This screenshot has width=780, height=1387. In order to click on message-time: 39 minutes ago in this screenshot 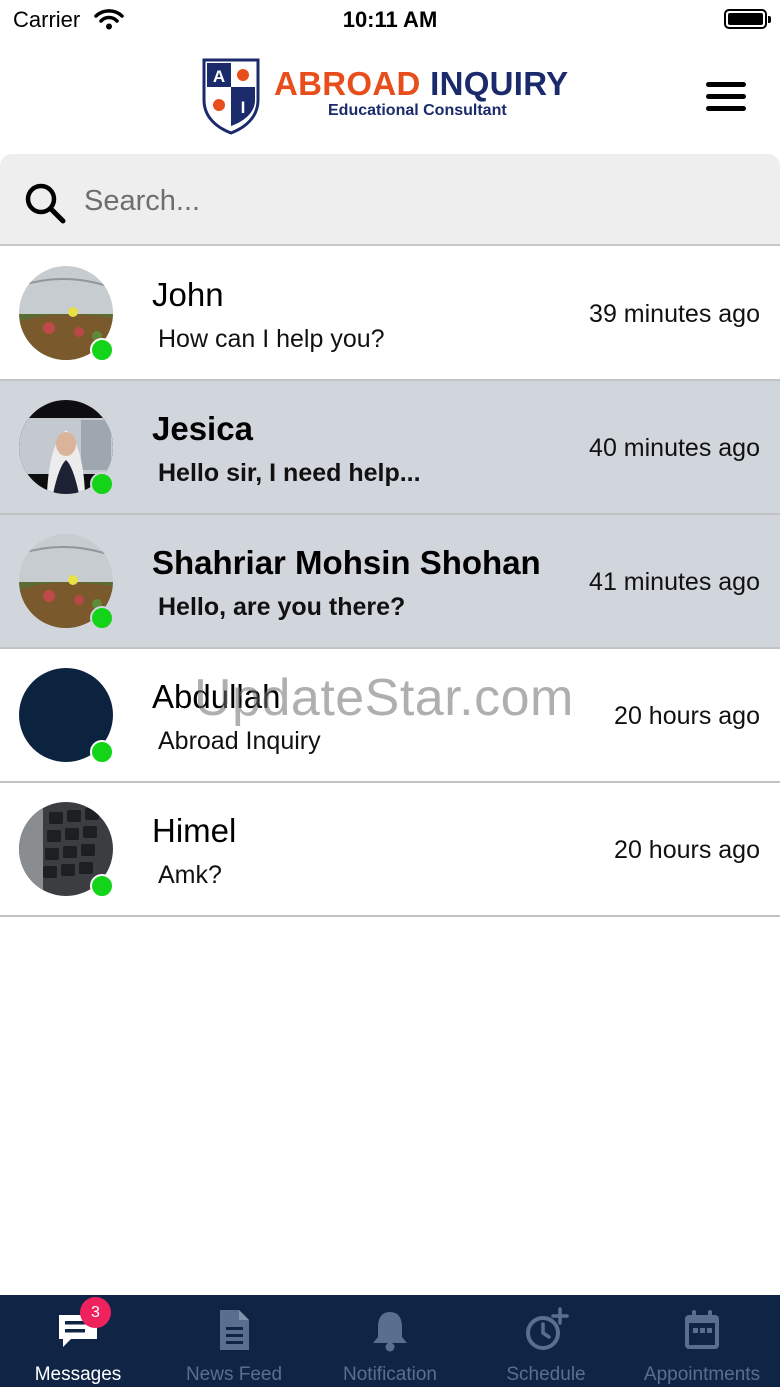, I will do `click(674, 314)`.